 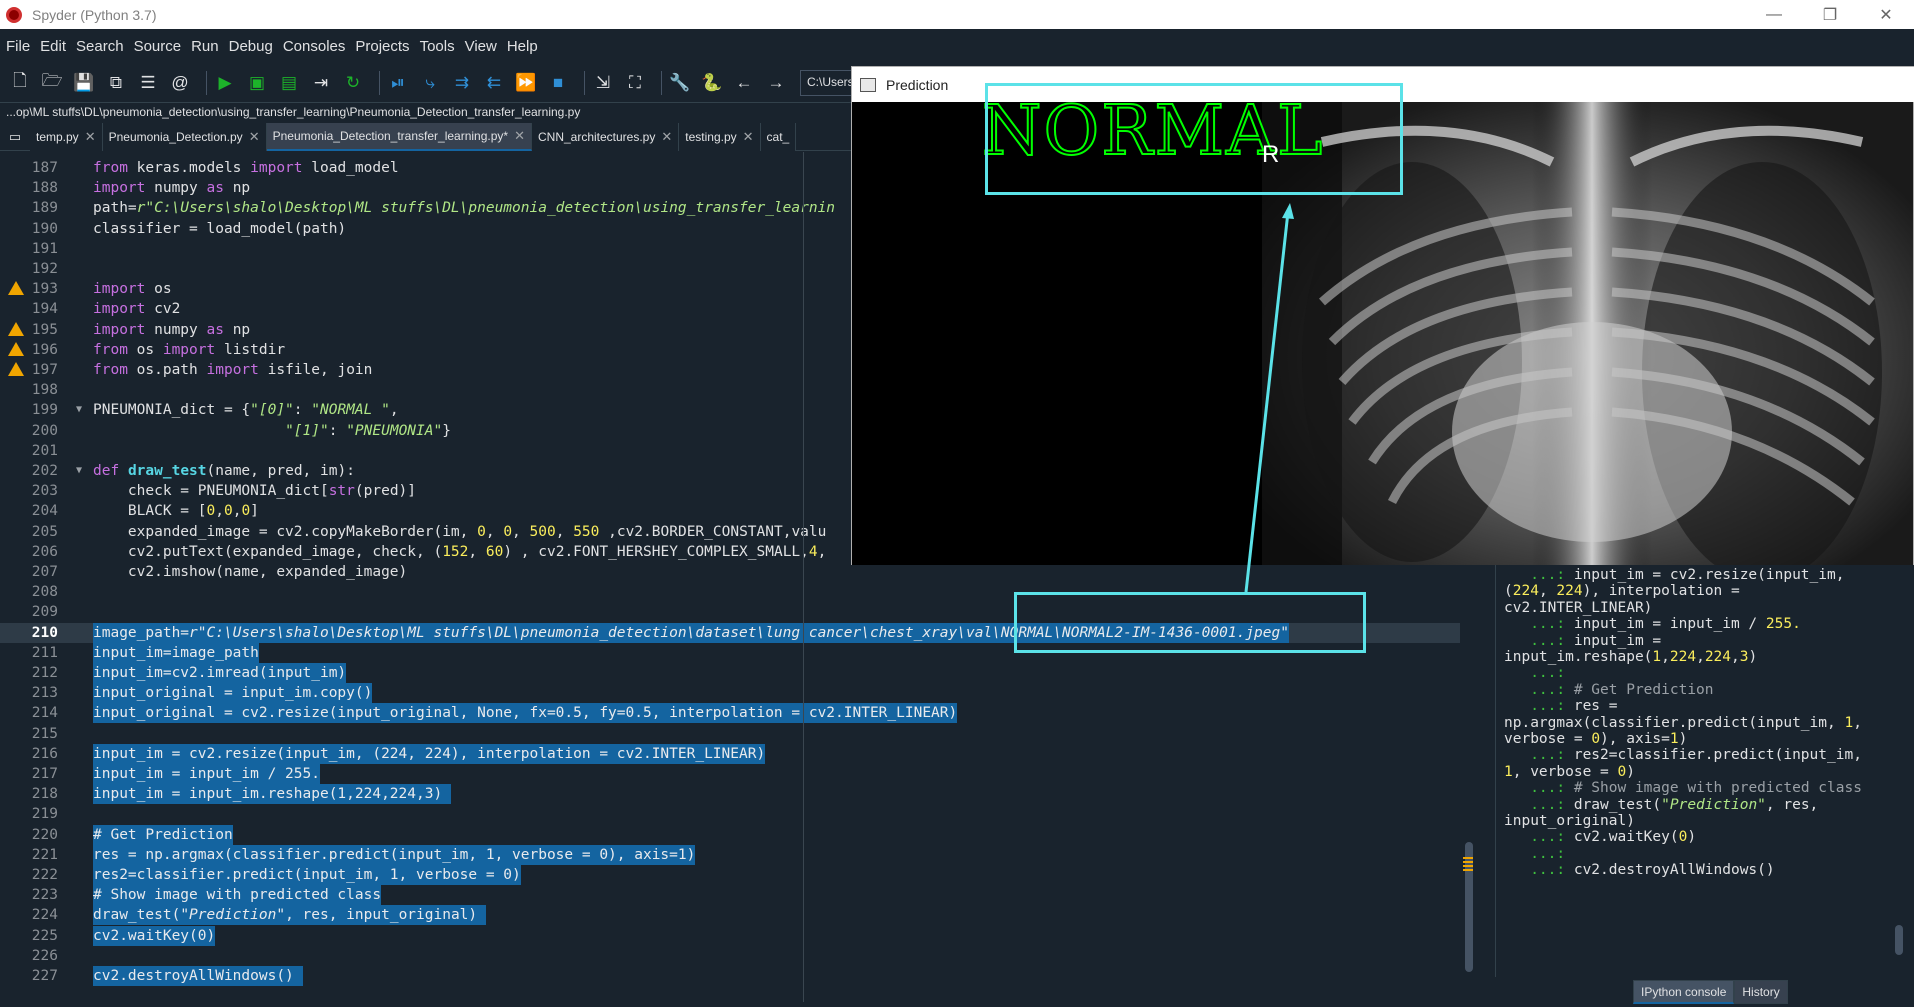 I want to click on tab-label: testing.py, so click(x=711, y=137).